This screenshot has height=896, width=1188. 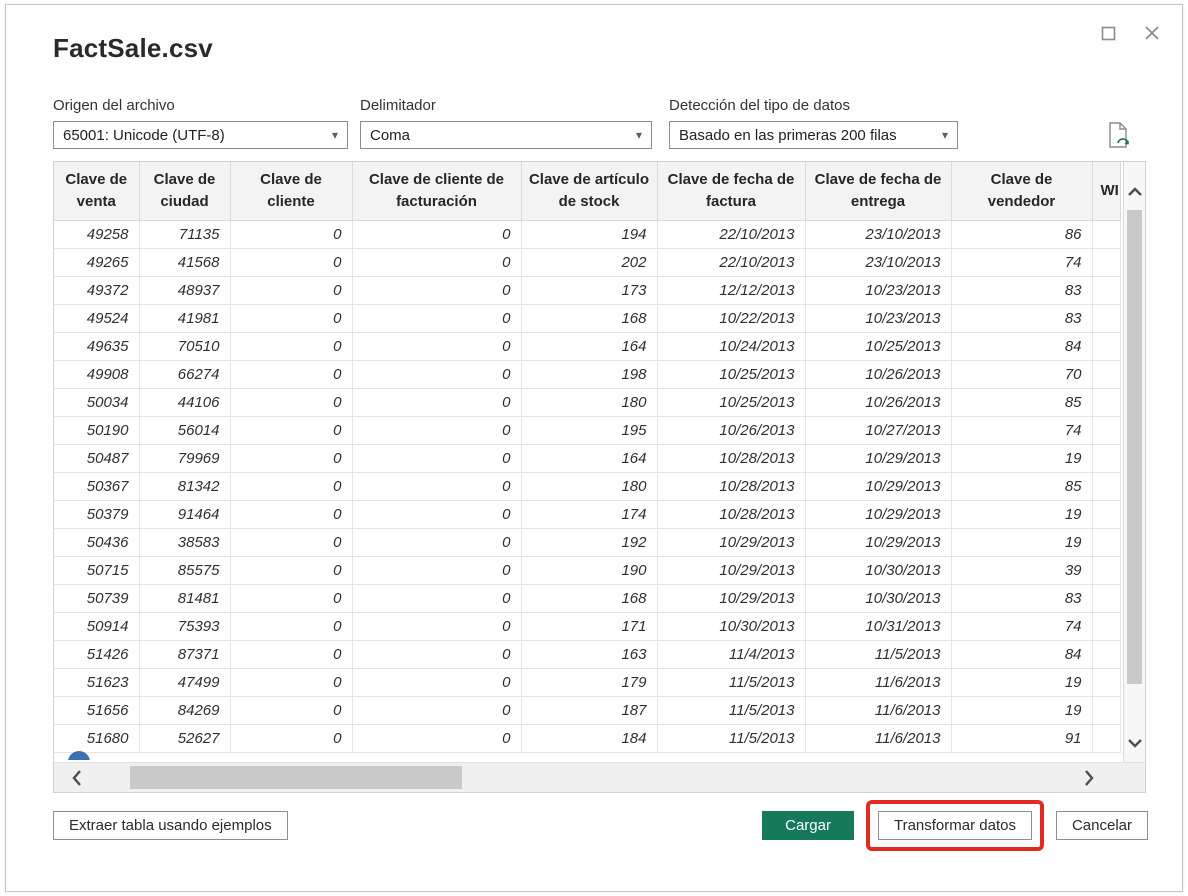 I want to click on horizontal-scrollbar, so click(x=599, y=777).